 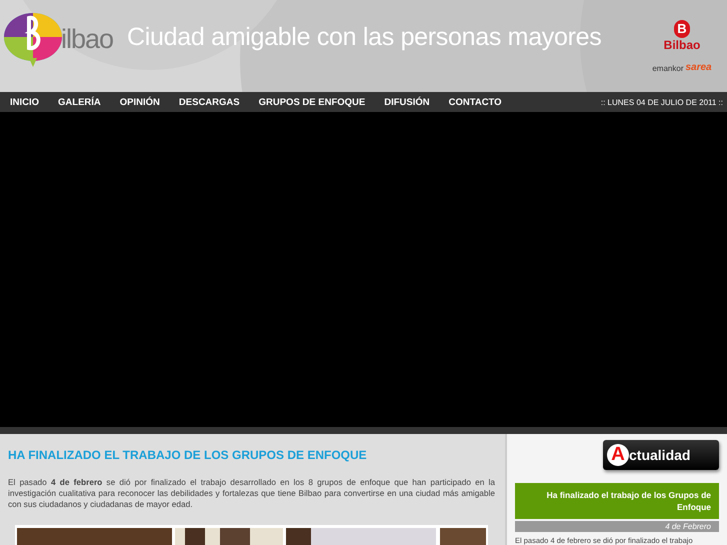 What do you see at coordinates (698, 67) in the screenshot?
I see `partner-logo-text: sarea` at bounding box center [698, 67].